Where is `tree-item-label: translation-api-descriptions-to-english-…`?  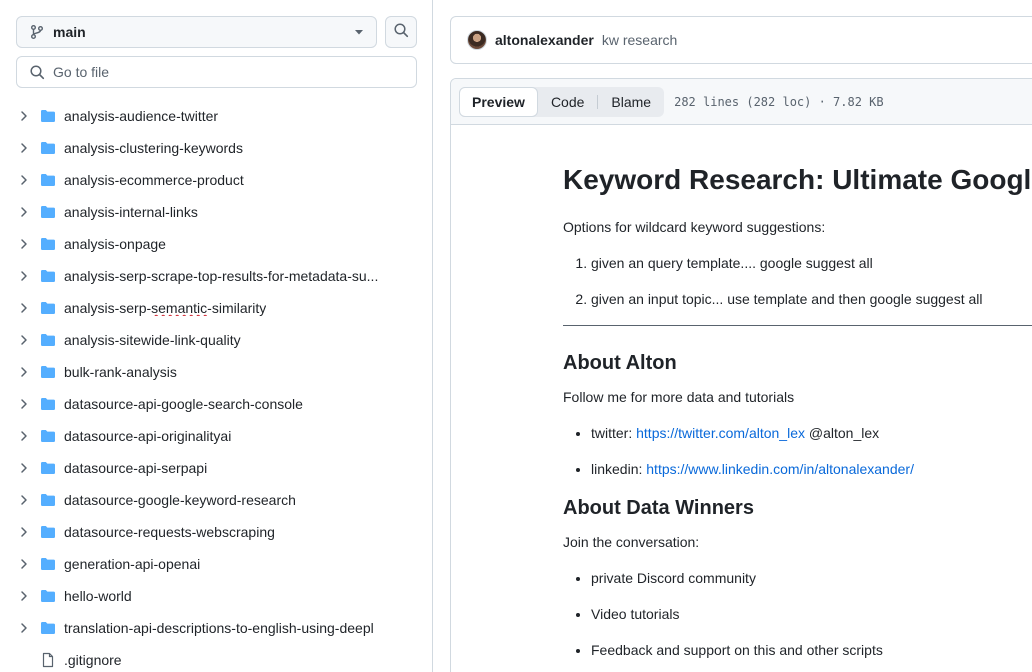 tree-item-label: translation-api-descriptions-to-english-… is located at coordinates (219, 628).